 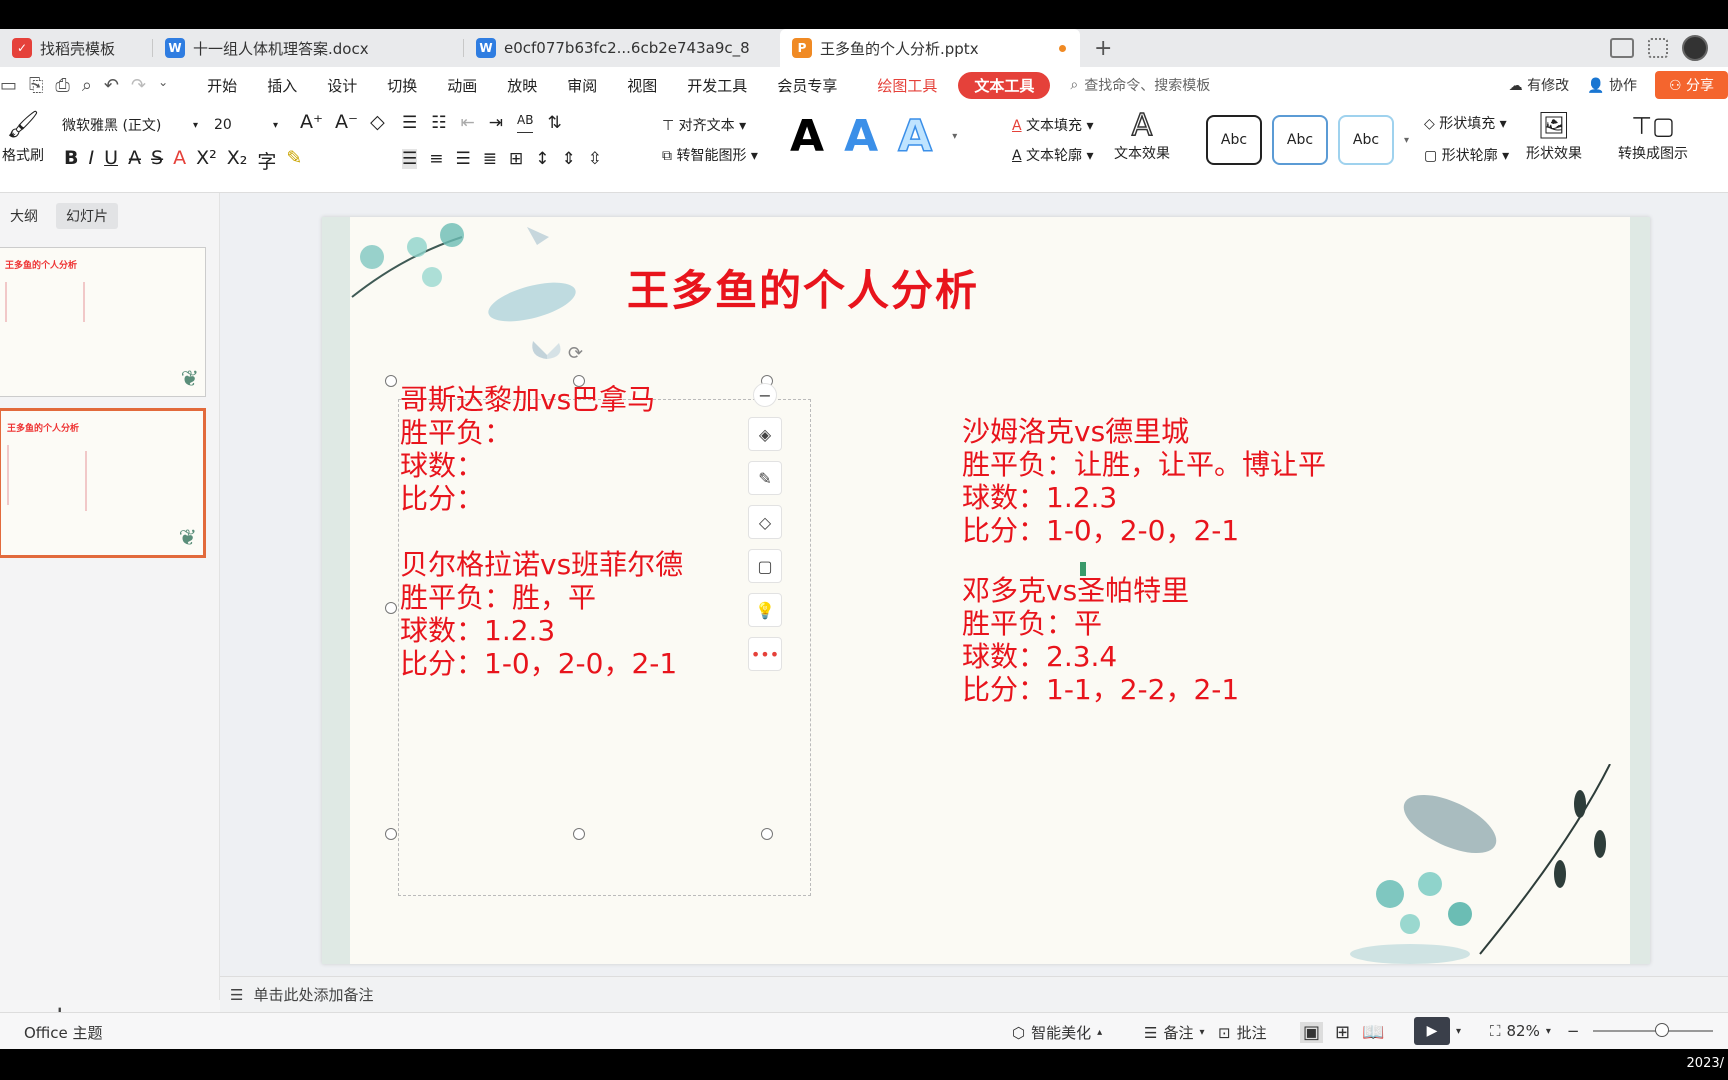 What do you see at coordinates (765, 566) in the screenshot?
I see `frame-icon: ▢` at bounding box center [765, 566].